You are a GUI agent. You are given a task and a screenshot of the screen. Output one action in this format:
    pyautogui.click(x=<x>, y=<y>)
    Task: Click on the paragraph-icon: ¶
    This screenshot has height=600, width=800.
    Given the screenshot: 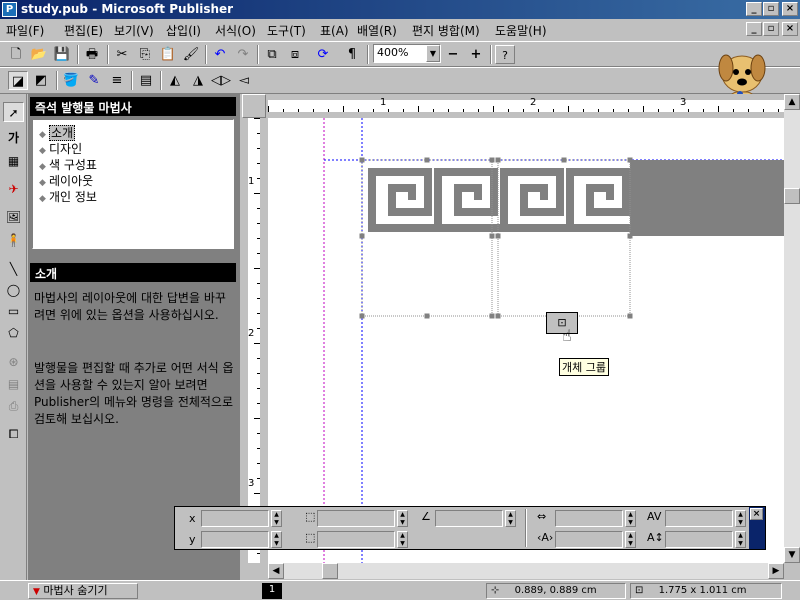 What is the action you would take?
    pyautogui.click(x=352, y=54)
    